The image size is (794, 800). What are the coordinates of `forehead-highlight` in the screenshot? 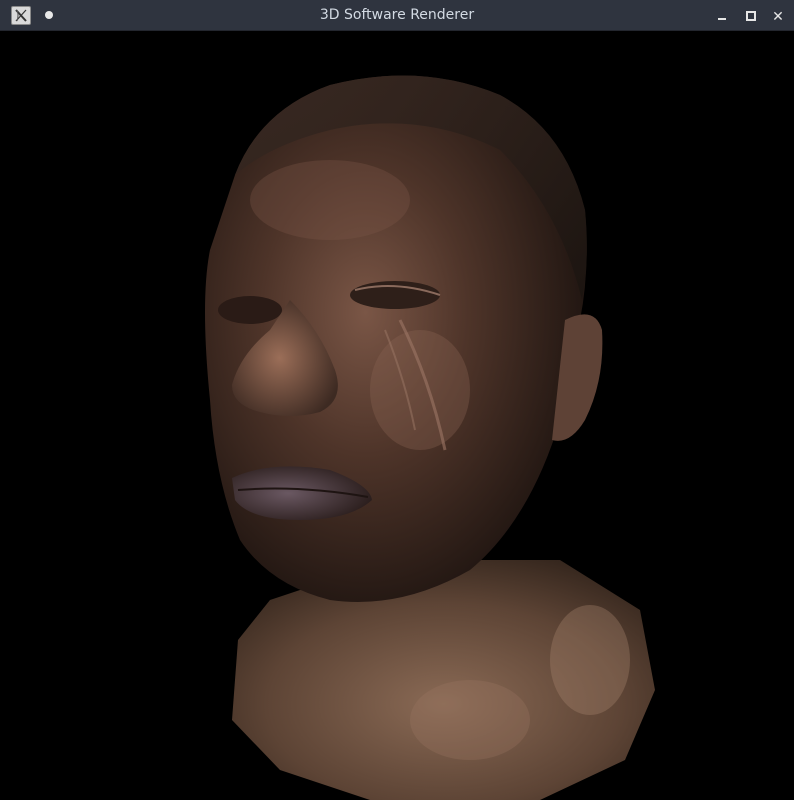 It's located at (330, 200).